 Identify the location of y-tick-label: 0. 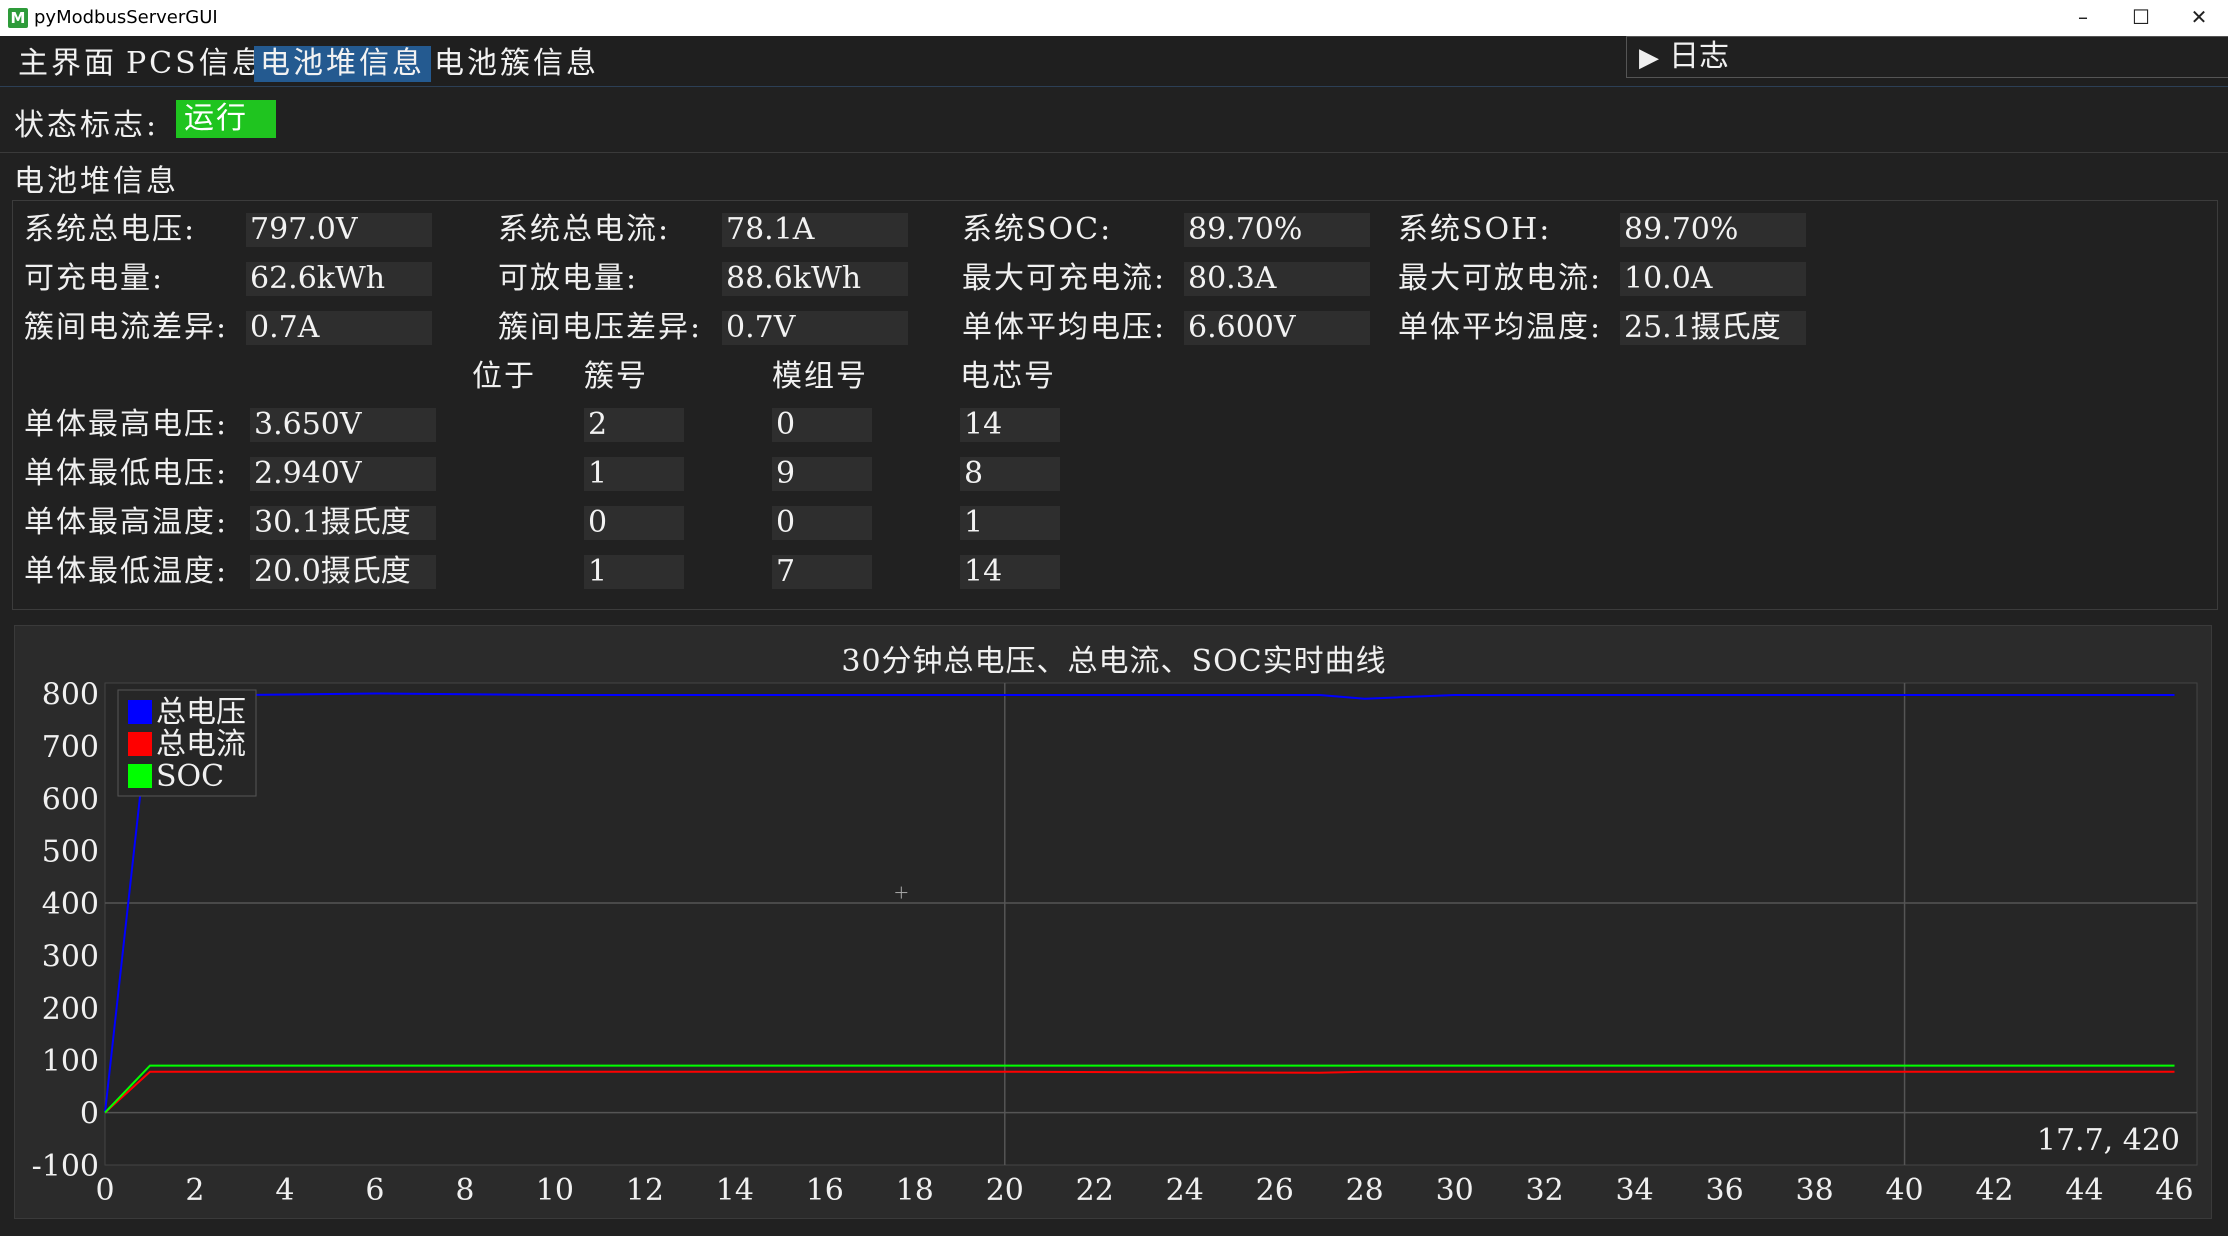
(89, 1114).